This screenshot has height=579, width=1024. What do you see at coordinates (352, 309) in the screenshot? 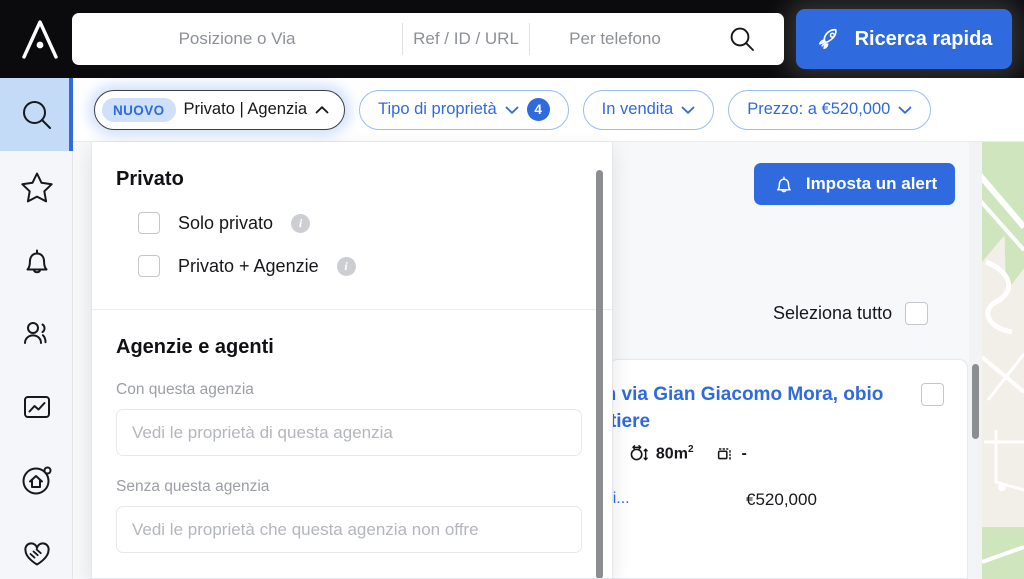
I see `panel-divider` at bounding box center [352, 309].